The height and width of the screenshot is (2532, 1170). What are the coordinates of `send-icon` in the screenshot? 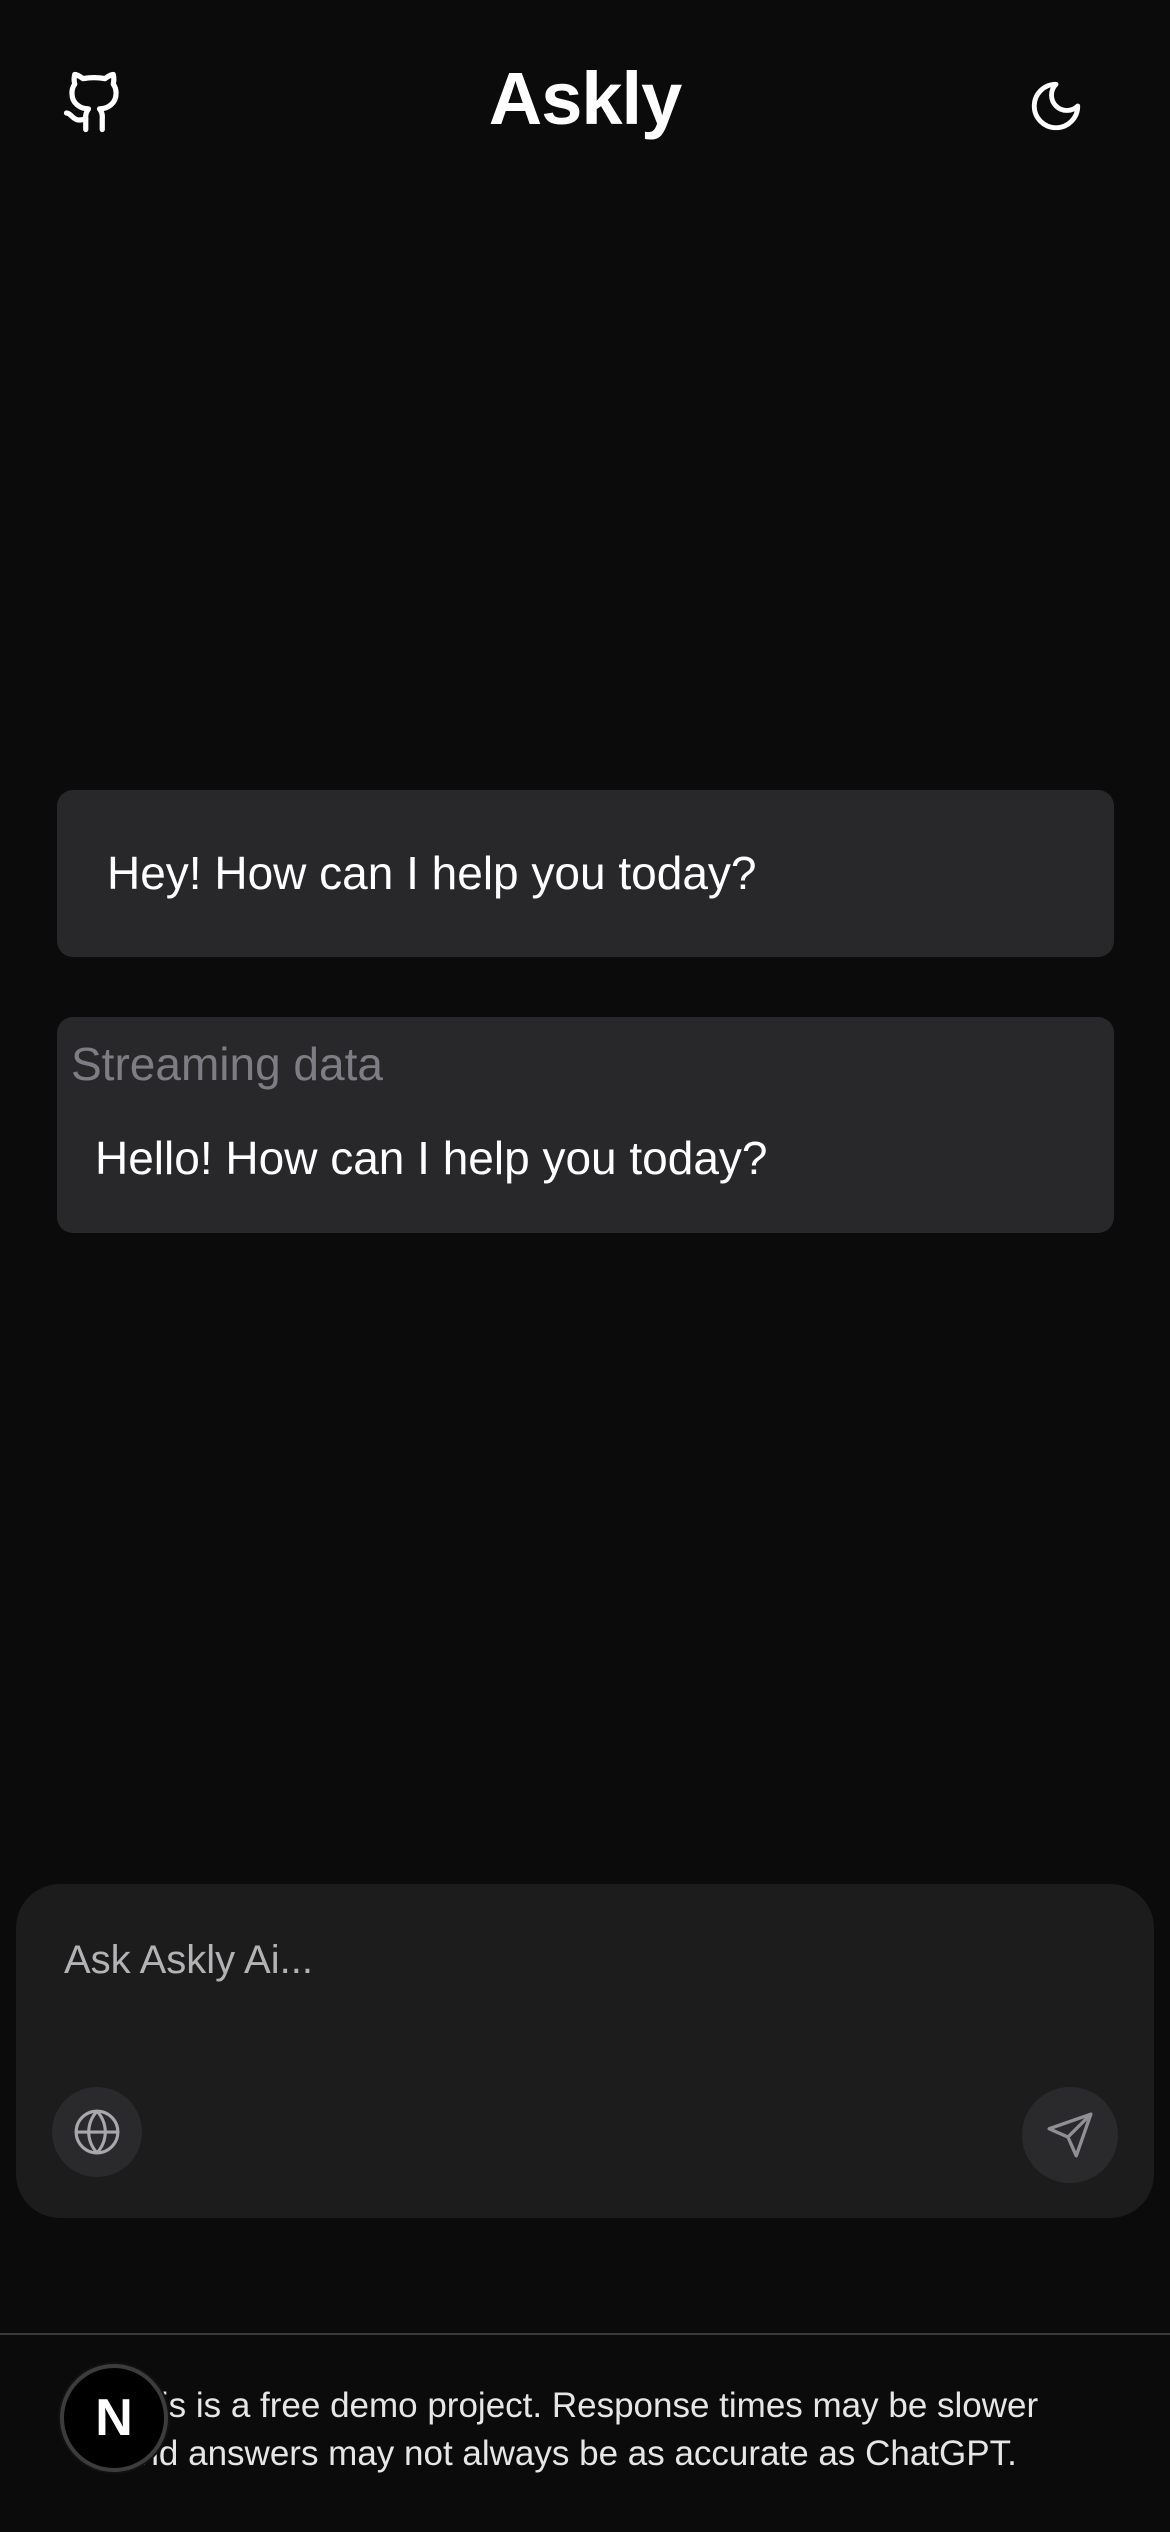 It's located at (1070, 2135).